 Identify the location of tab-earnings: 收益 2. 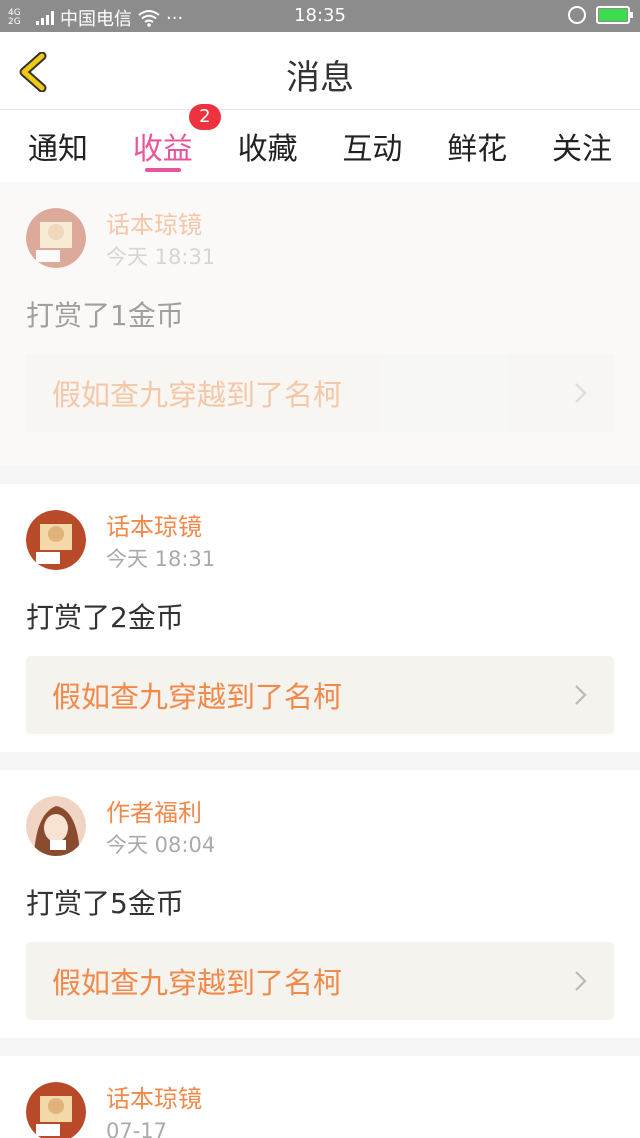
(176, 143).